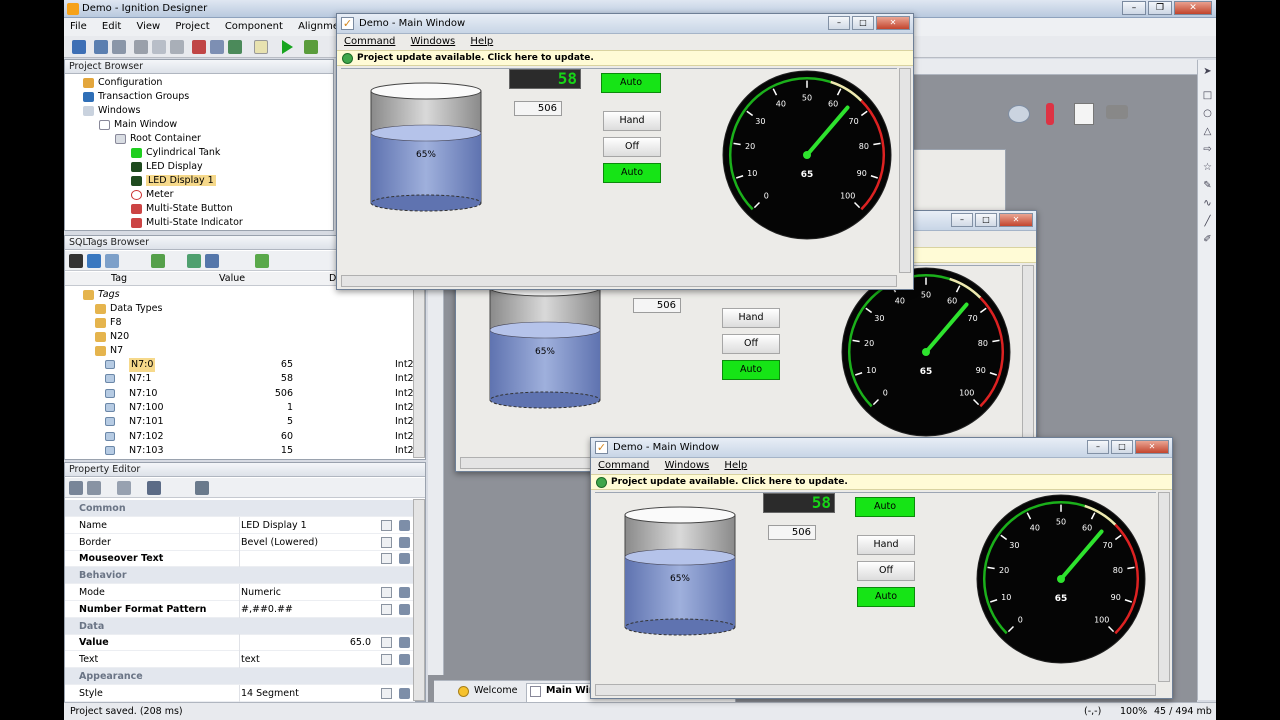  I want to click on paste-icon, so click(177, 47).